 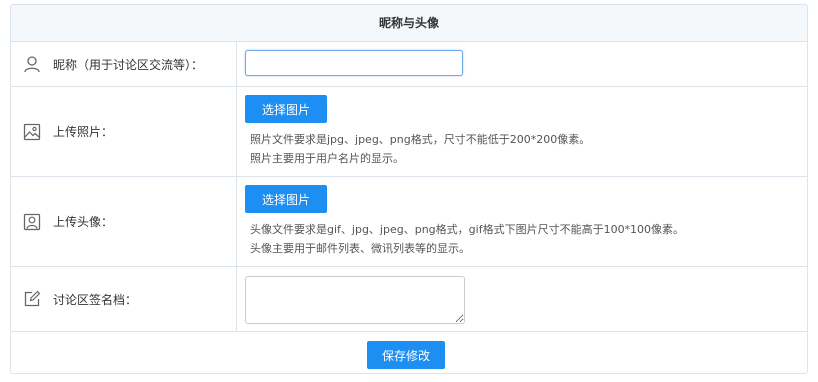 I want to click on avatar-hint-line2: 头像主要用于邮件列表、微讯列表等的显示。, so click(x=360, y=248).